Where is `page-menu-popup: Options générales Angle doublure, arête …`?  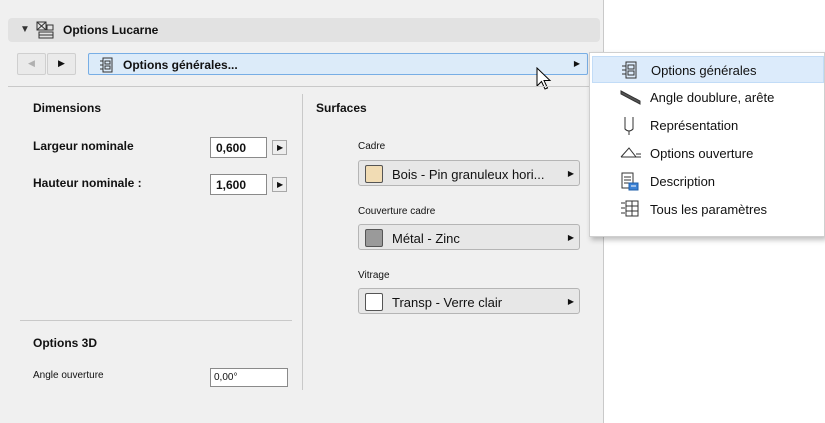
page-menu-popup: Options générales Angle doublure, arête … is located at coordinates (707, 144).